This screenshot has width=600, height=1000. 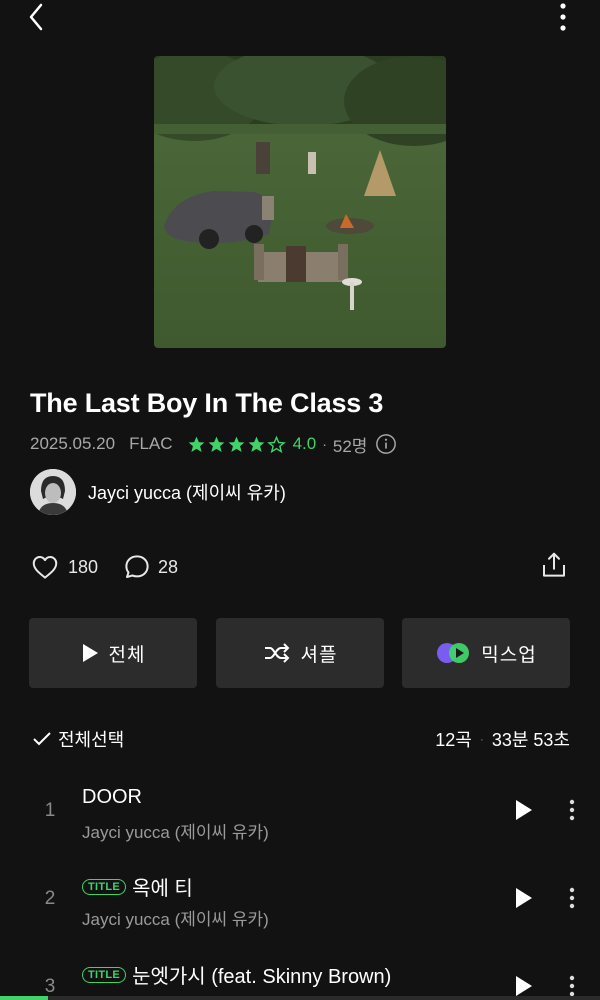 I want to click on track-title-wrap: TITLE 옥에 티, so click(x=137, y=886).